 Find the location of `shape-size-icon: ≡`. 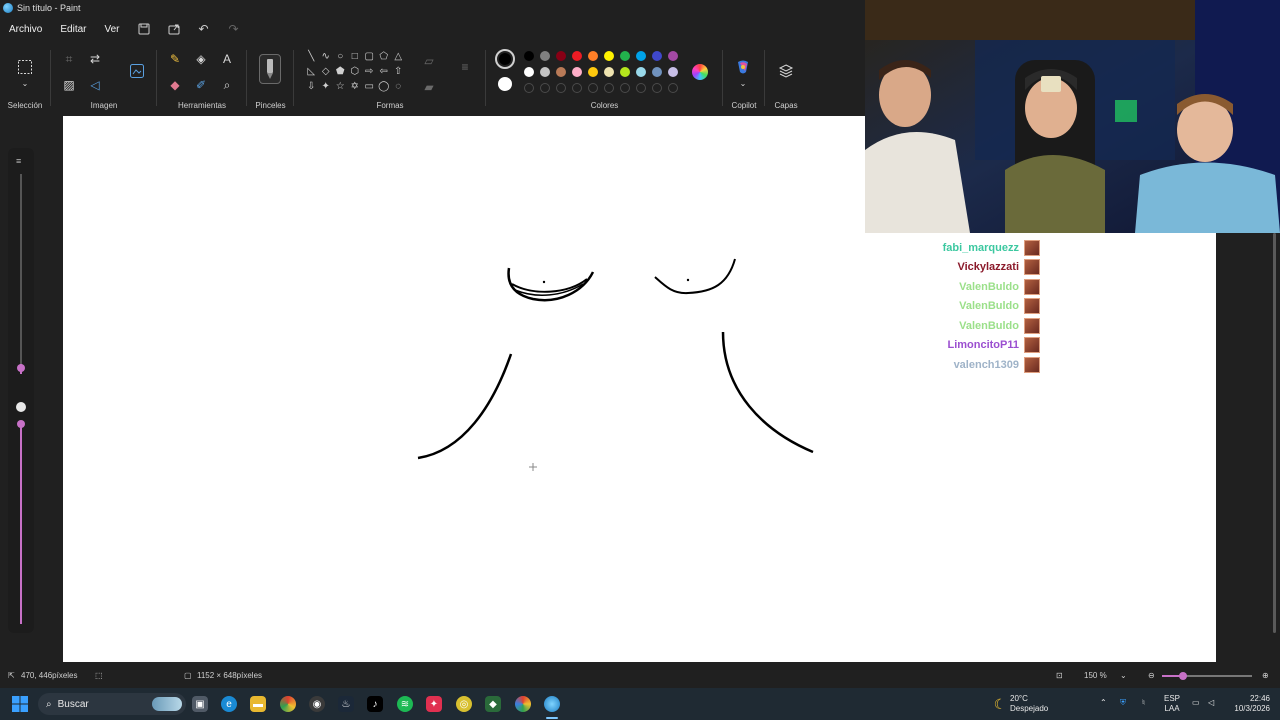

shape-size-icon: ≡ is located at coordinates (465, 67).